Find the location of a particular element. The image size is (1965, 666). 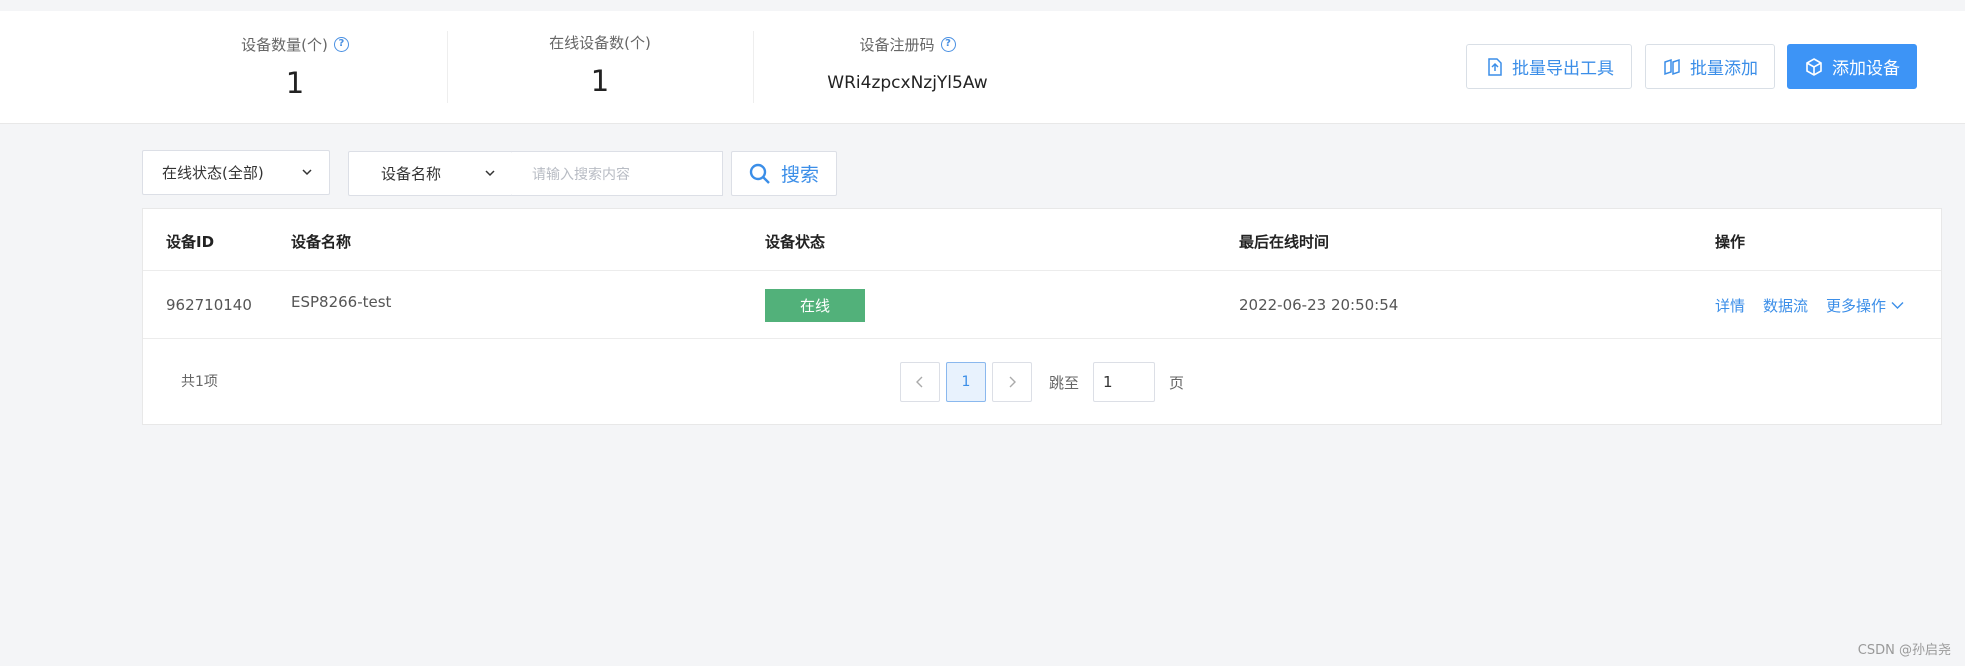

page-button-current: 1 is located at coordinates (966, 382).